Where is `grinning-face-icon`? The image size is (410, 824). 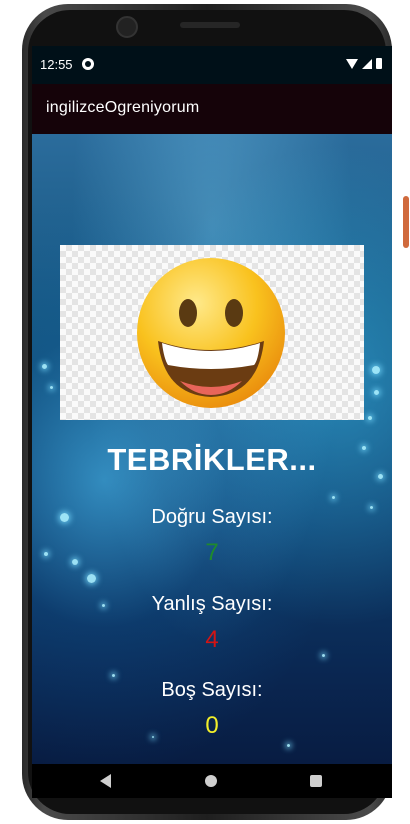 grinning-face-icon is located at coordinates (211, 333).